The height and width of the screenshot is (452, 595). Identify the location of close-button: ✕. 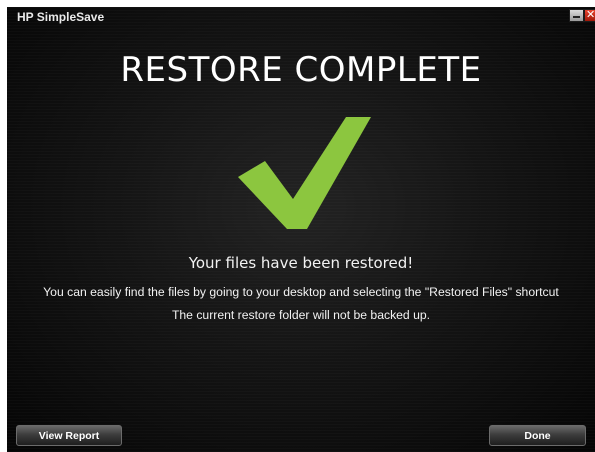
(589, 15).